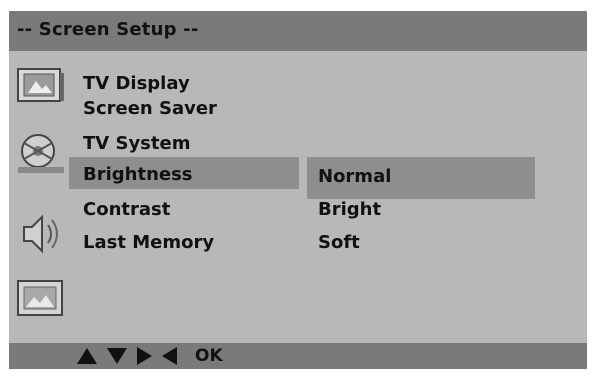  I want to click on display-setup-icon, so click(41, 86).